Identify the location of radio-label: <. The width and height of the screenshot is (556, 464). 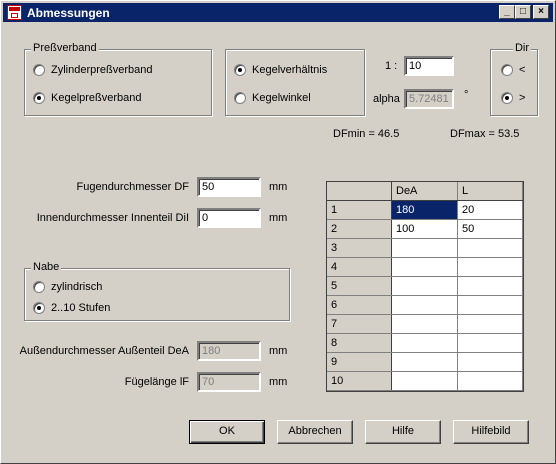
(522, 70).